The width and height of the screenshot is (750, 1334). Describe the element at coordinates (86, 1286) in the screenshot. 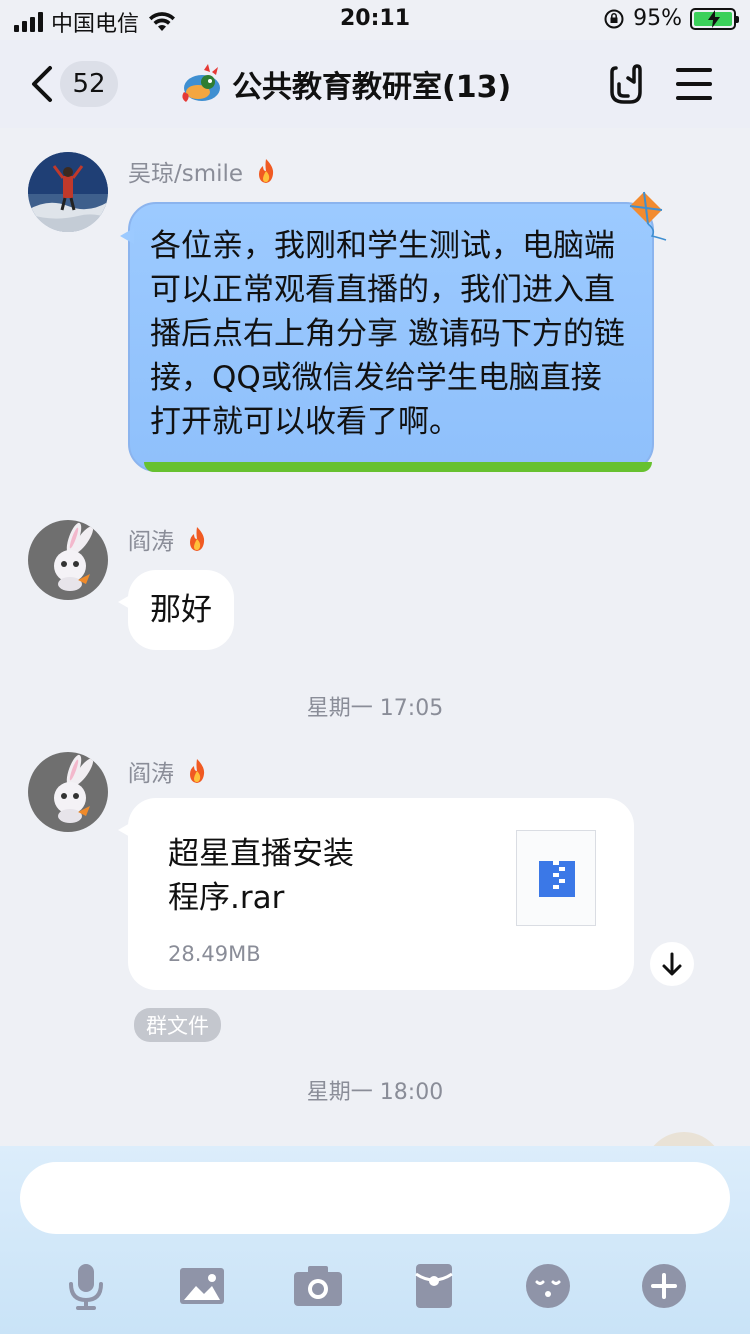

I see `microphone-icon` at that location.